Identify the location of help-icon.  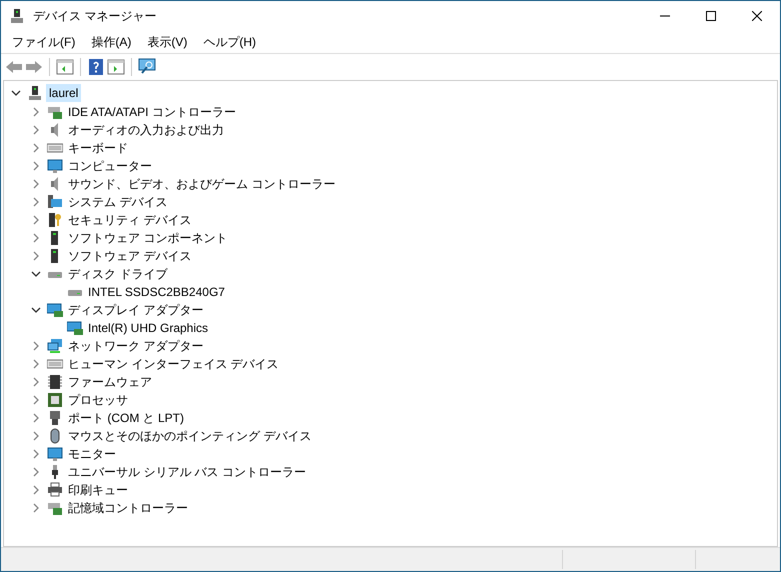
(96, 67).